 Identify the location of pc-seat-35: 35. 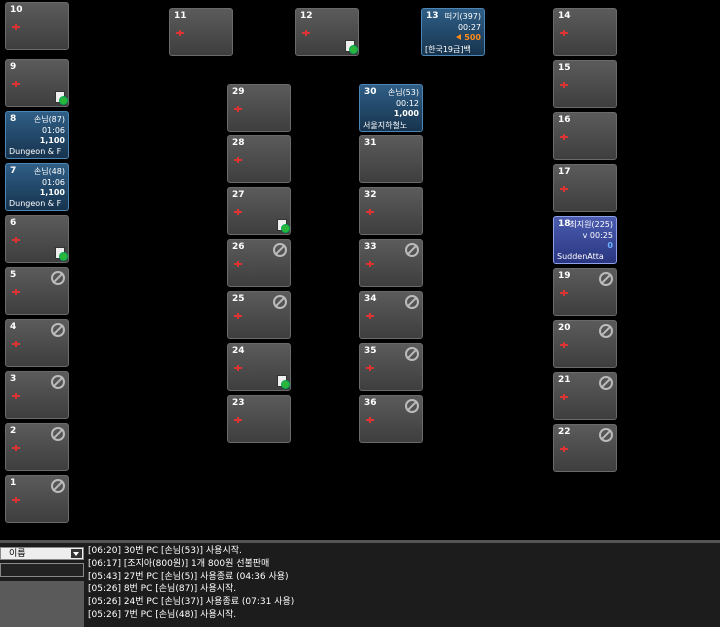
(391, 367).